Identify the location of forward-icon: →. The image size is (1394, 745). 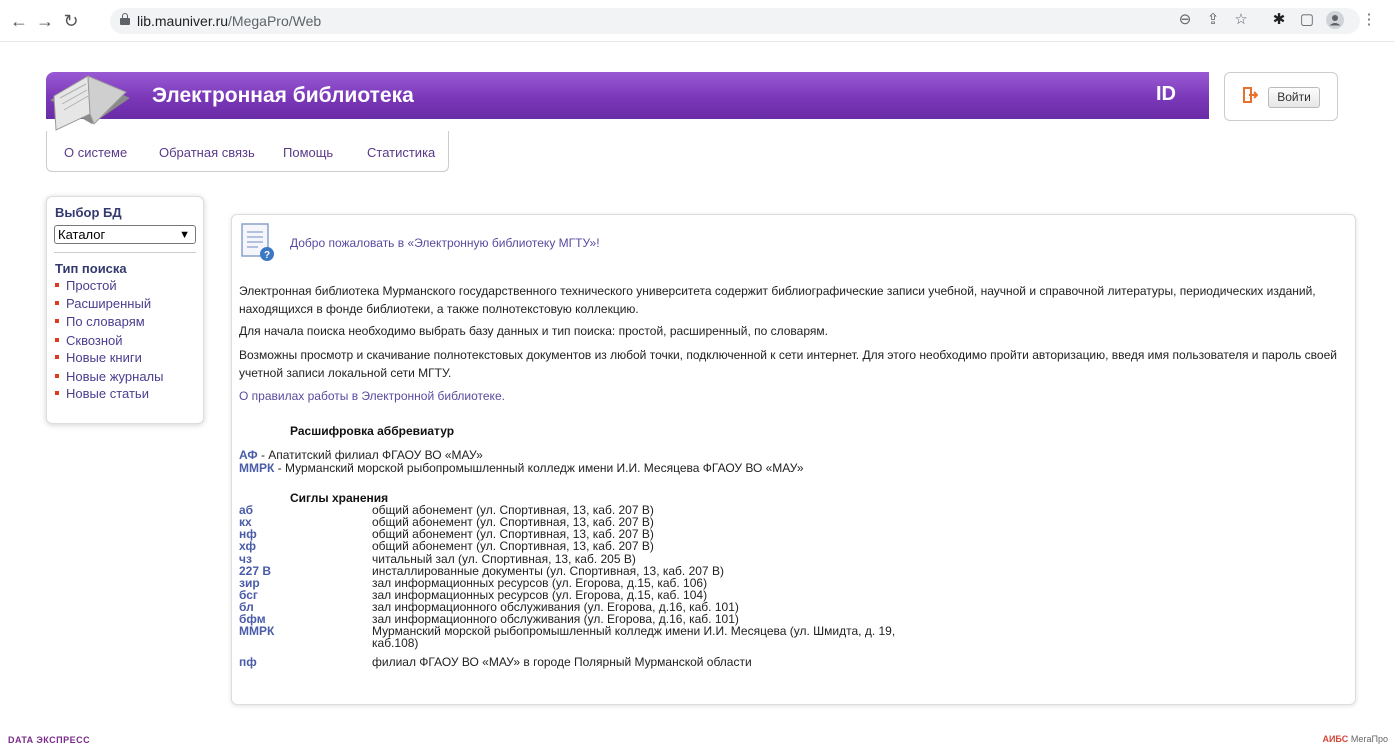
(45, 21).